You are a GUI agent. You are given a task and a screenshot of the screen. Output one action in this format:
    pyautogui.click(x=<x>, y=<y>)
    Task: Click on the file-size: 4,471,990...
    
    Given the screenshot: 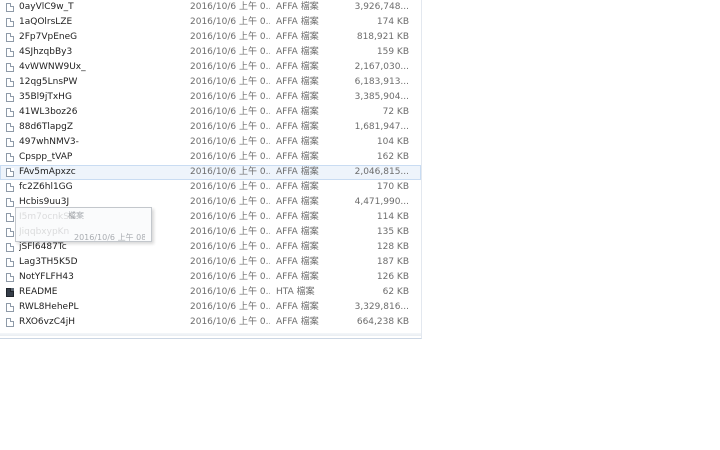 What is the action you would take?
    pyautogui.click(x=381, y=202)
    